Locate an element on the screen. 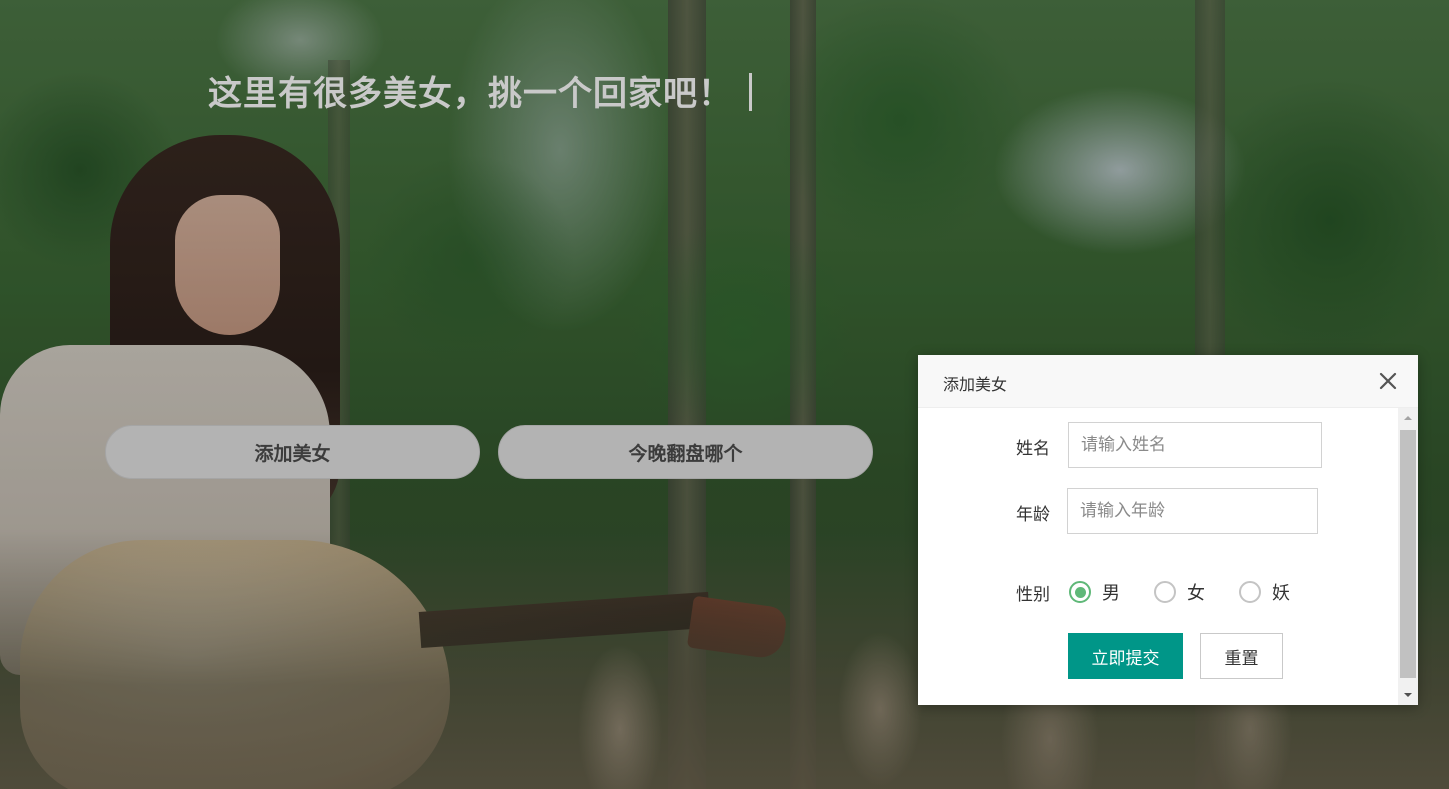  scroll-down-icon is located at coordinates (1408, 695).